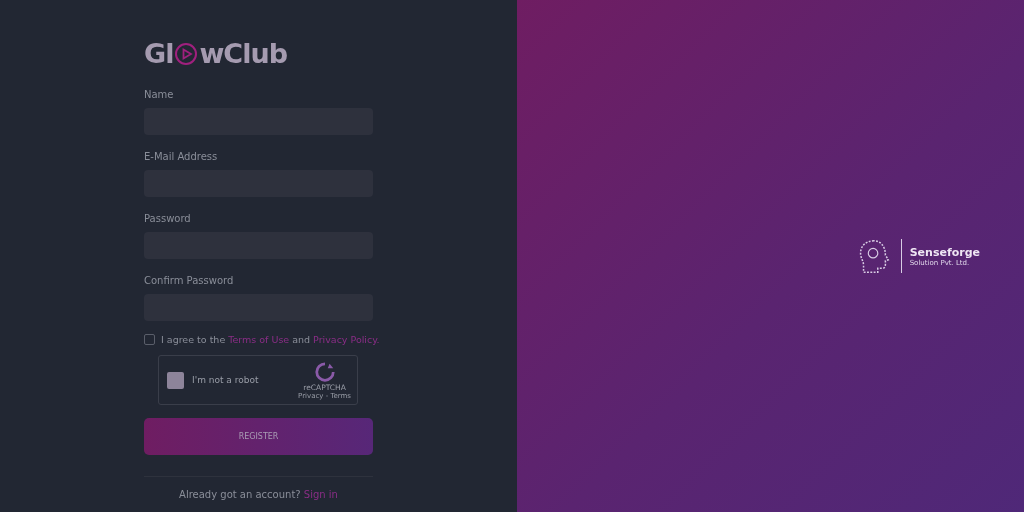 The image size is (1024, 512). Describe the element at coordinates (320, 494) in the screenshot. I see `signin-link: Sign in` at that location.